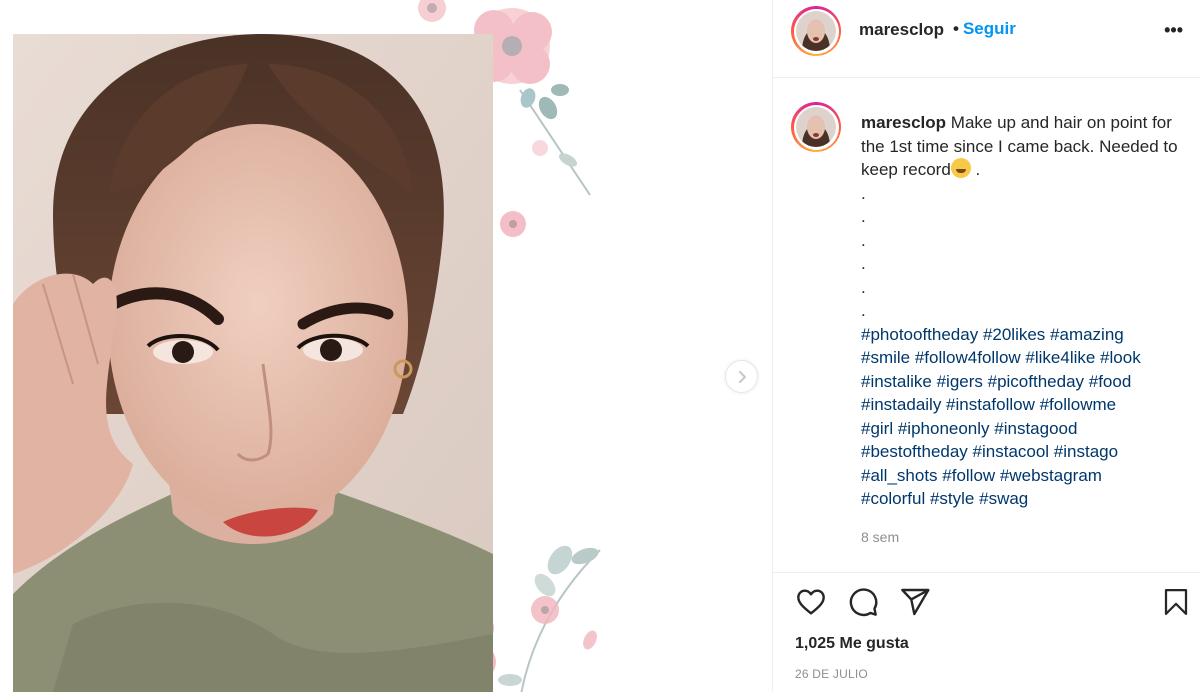 This screenshot has height=692, width=1200. Describe the element at coordinates (989, 28) in the screenshot. I see `follow-label: Seguir` at that location.